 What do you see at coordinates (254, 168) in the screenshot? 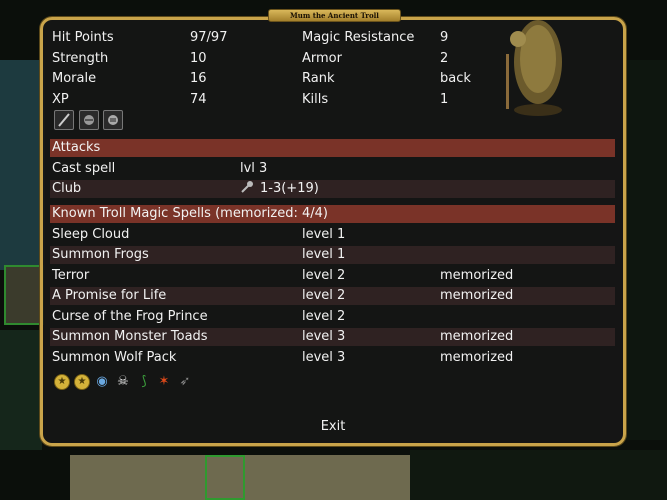
I see `attack-value: lvl 3` at bounding box center [254, 168].